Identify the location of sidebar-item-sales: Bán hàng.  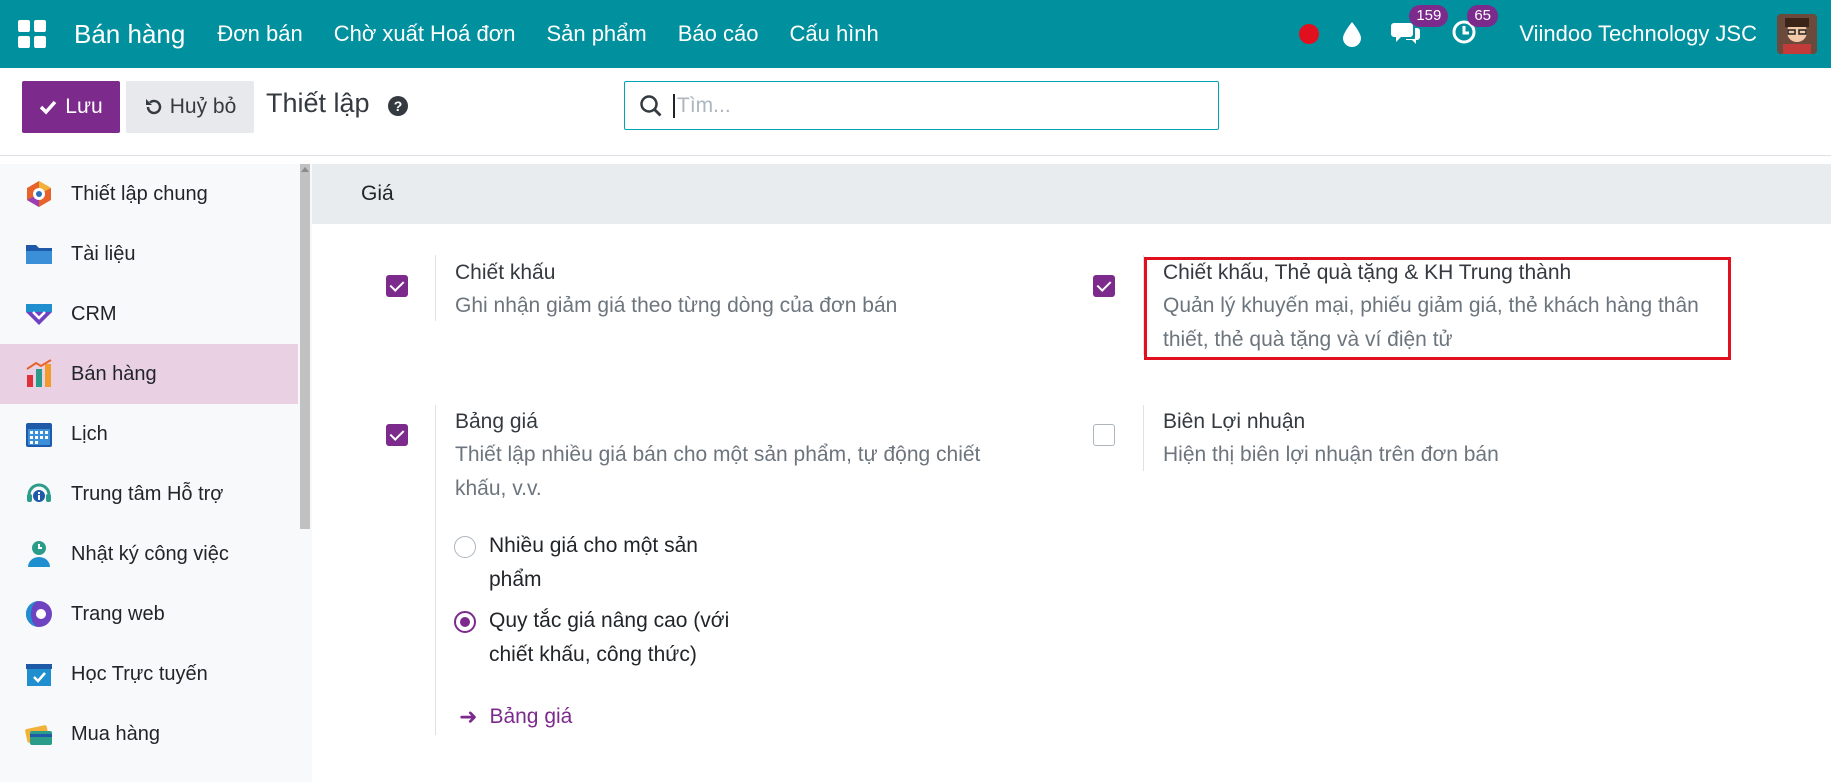
(149, 374).